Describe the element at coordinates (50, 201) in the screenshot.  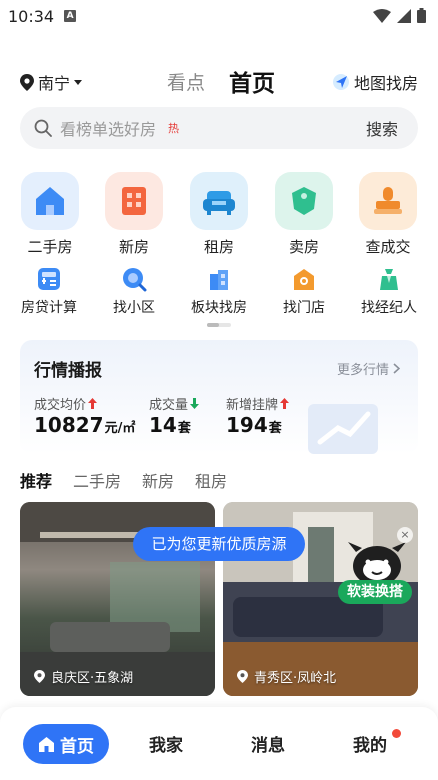
I see `house-icon` at that location.